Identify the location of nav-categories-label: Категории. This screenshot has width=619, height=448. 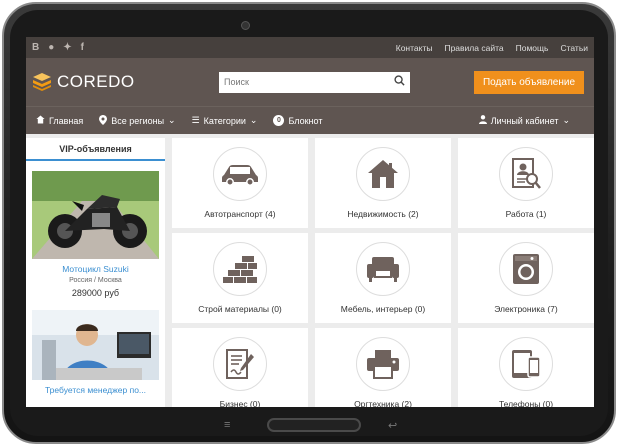
(224, 120).